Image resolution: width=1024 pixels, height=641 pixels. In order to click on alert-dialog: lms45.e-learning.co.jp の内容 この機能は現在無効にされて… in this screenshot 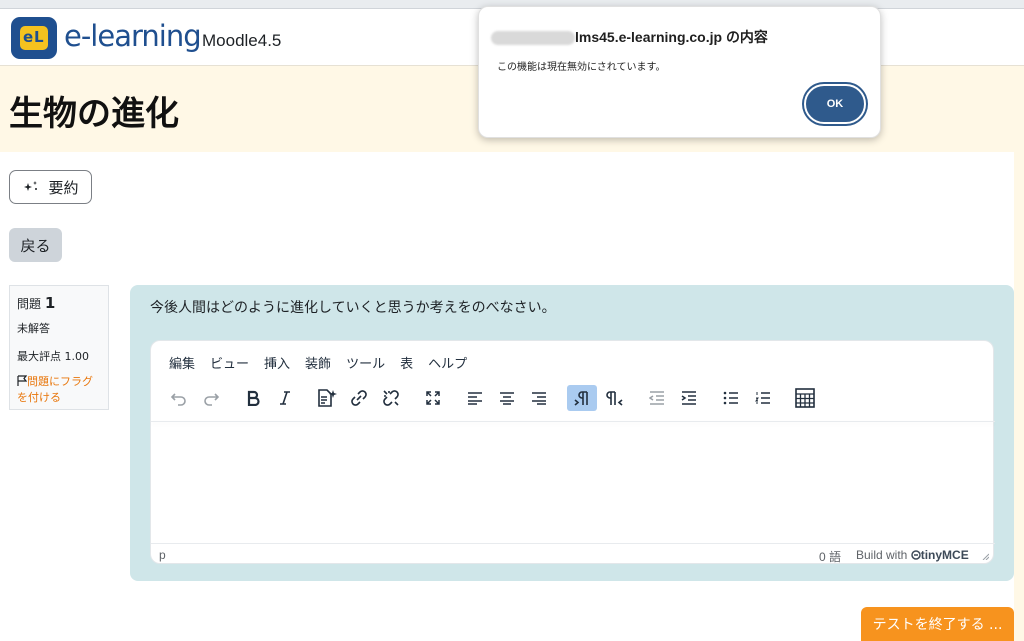, I will do `click(679, 72)`.